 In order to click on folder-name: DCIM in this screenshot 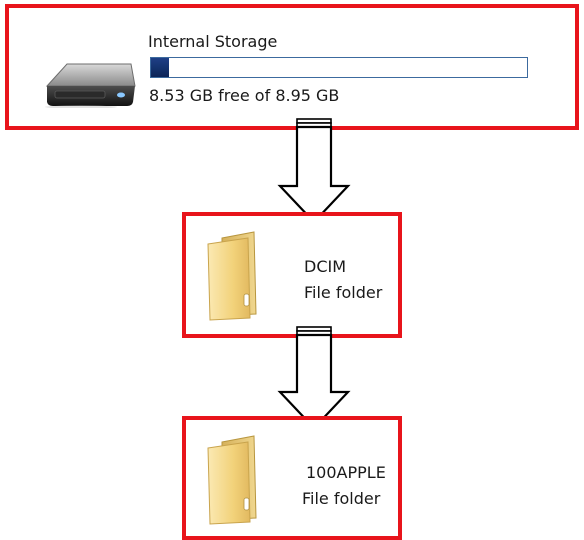, I will do `click(325, 266)`.